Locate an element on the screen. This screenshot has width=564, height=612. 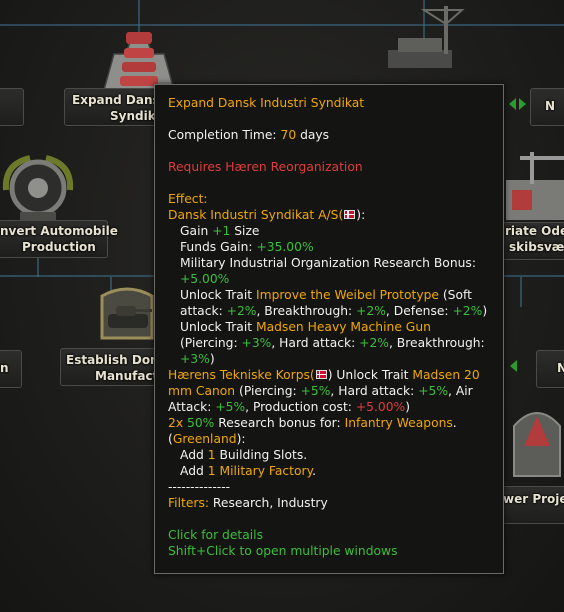
tooltip-title: Expand Dansk Industri Syndikat is located at coordinates (266, 103).